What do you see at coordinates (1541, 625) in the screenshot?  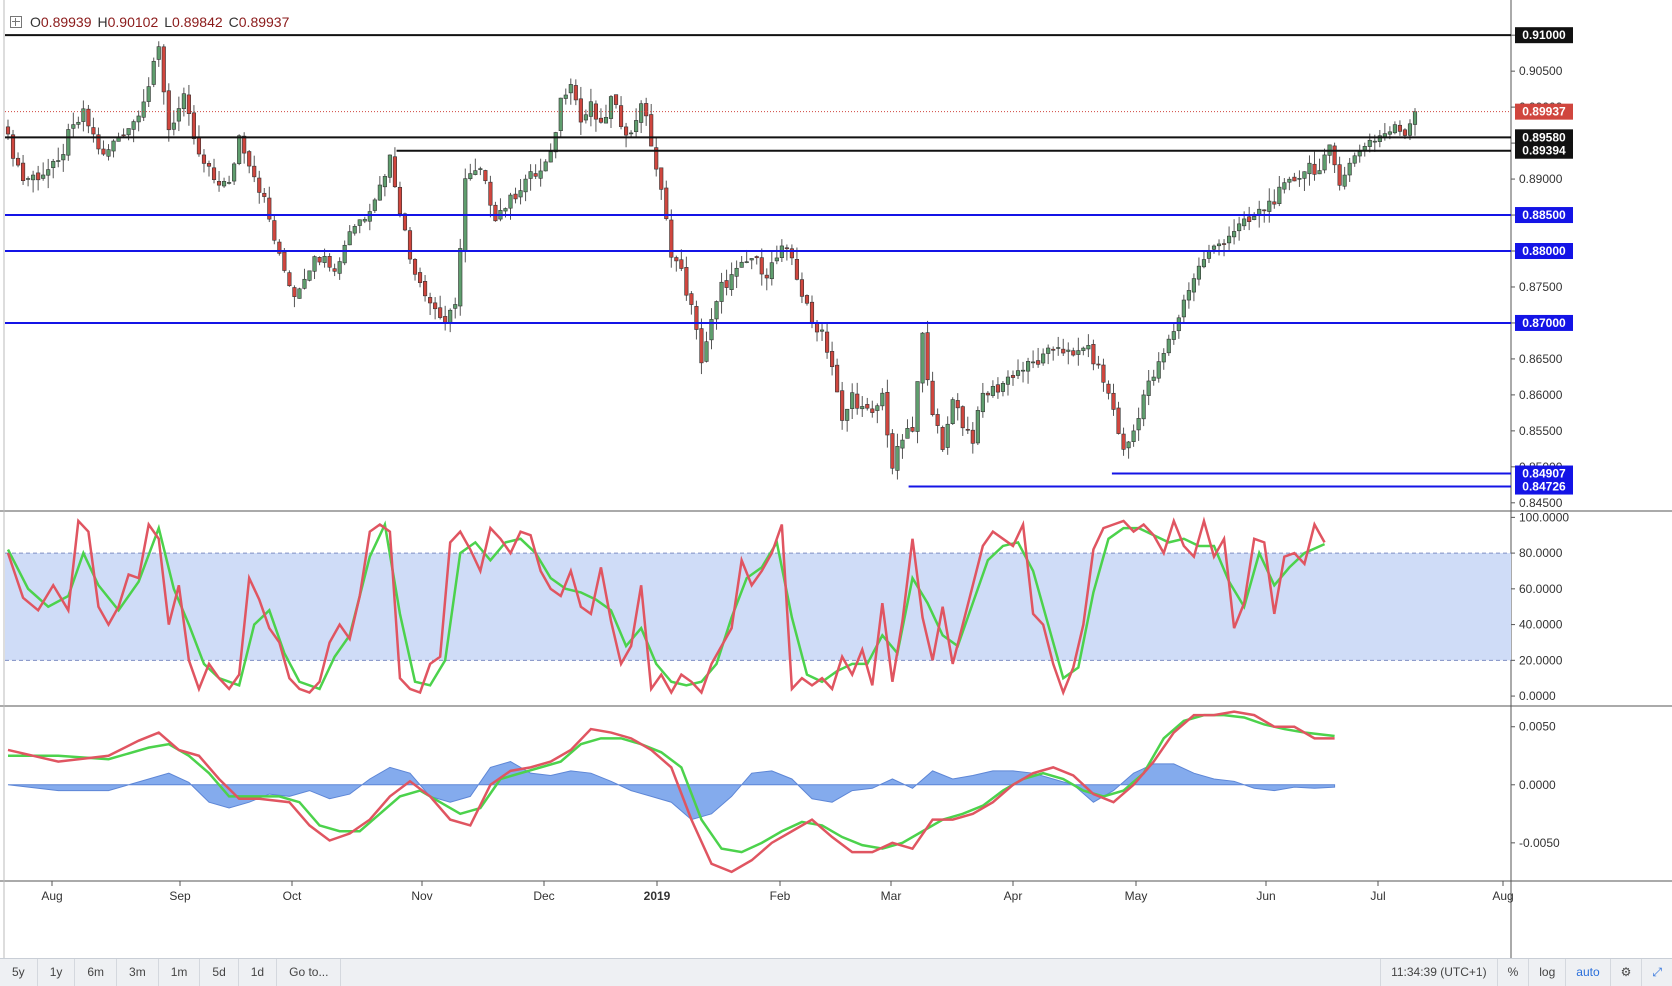 I see `stoch-tick-label: 40.0000` at bounding box center [1541, 625].